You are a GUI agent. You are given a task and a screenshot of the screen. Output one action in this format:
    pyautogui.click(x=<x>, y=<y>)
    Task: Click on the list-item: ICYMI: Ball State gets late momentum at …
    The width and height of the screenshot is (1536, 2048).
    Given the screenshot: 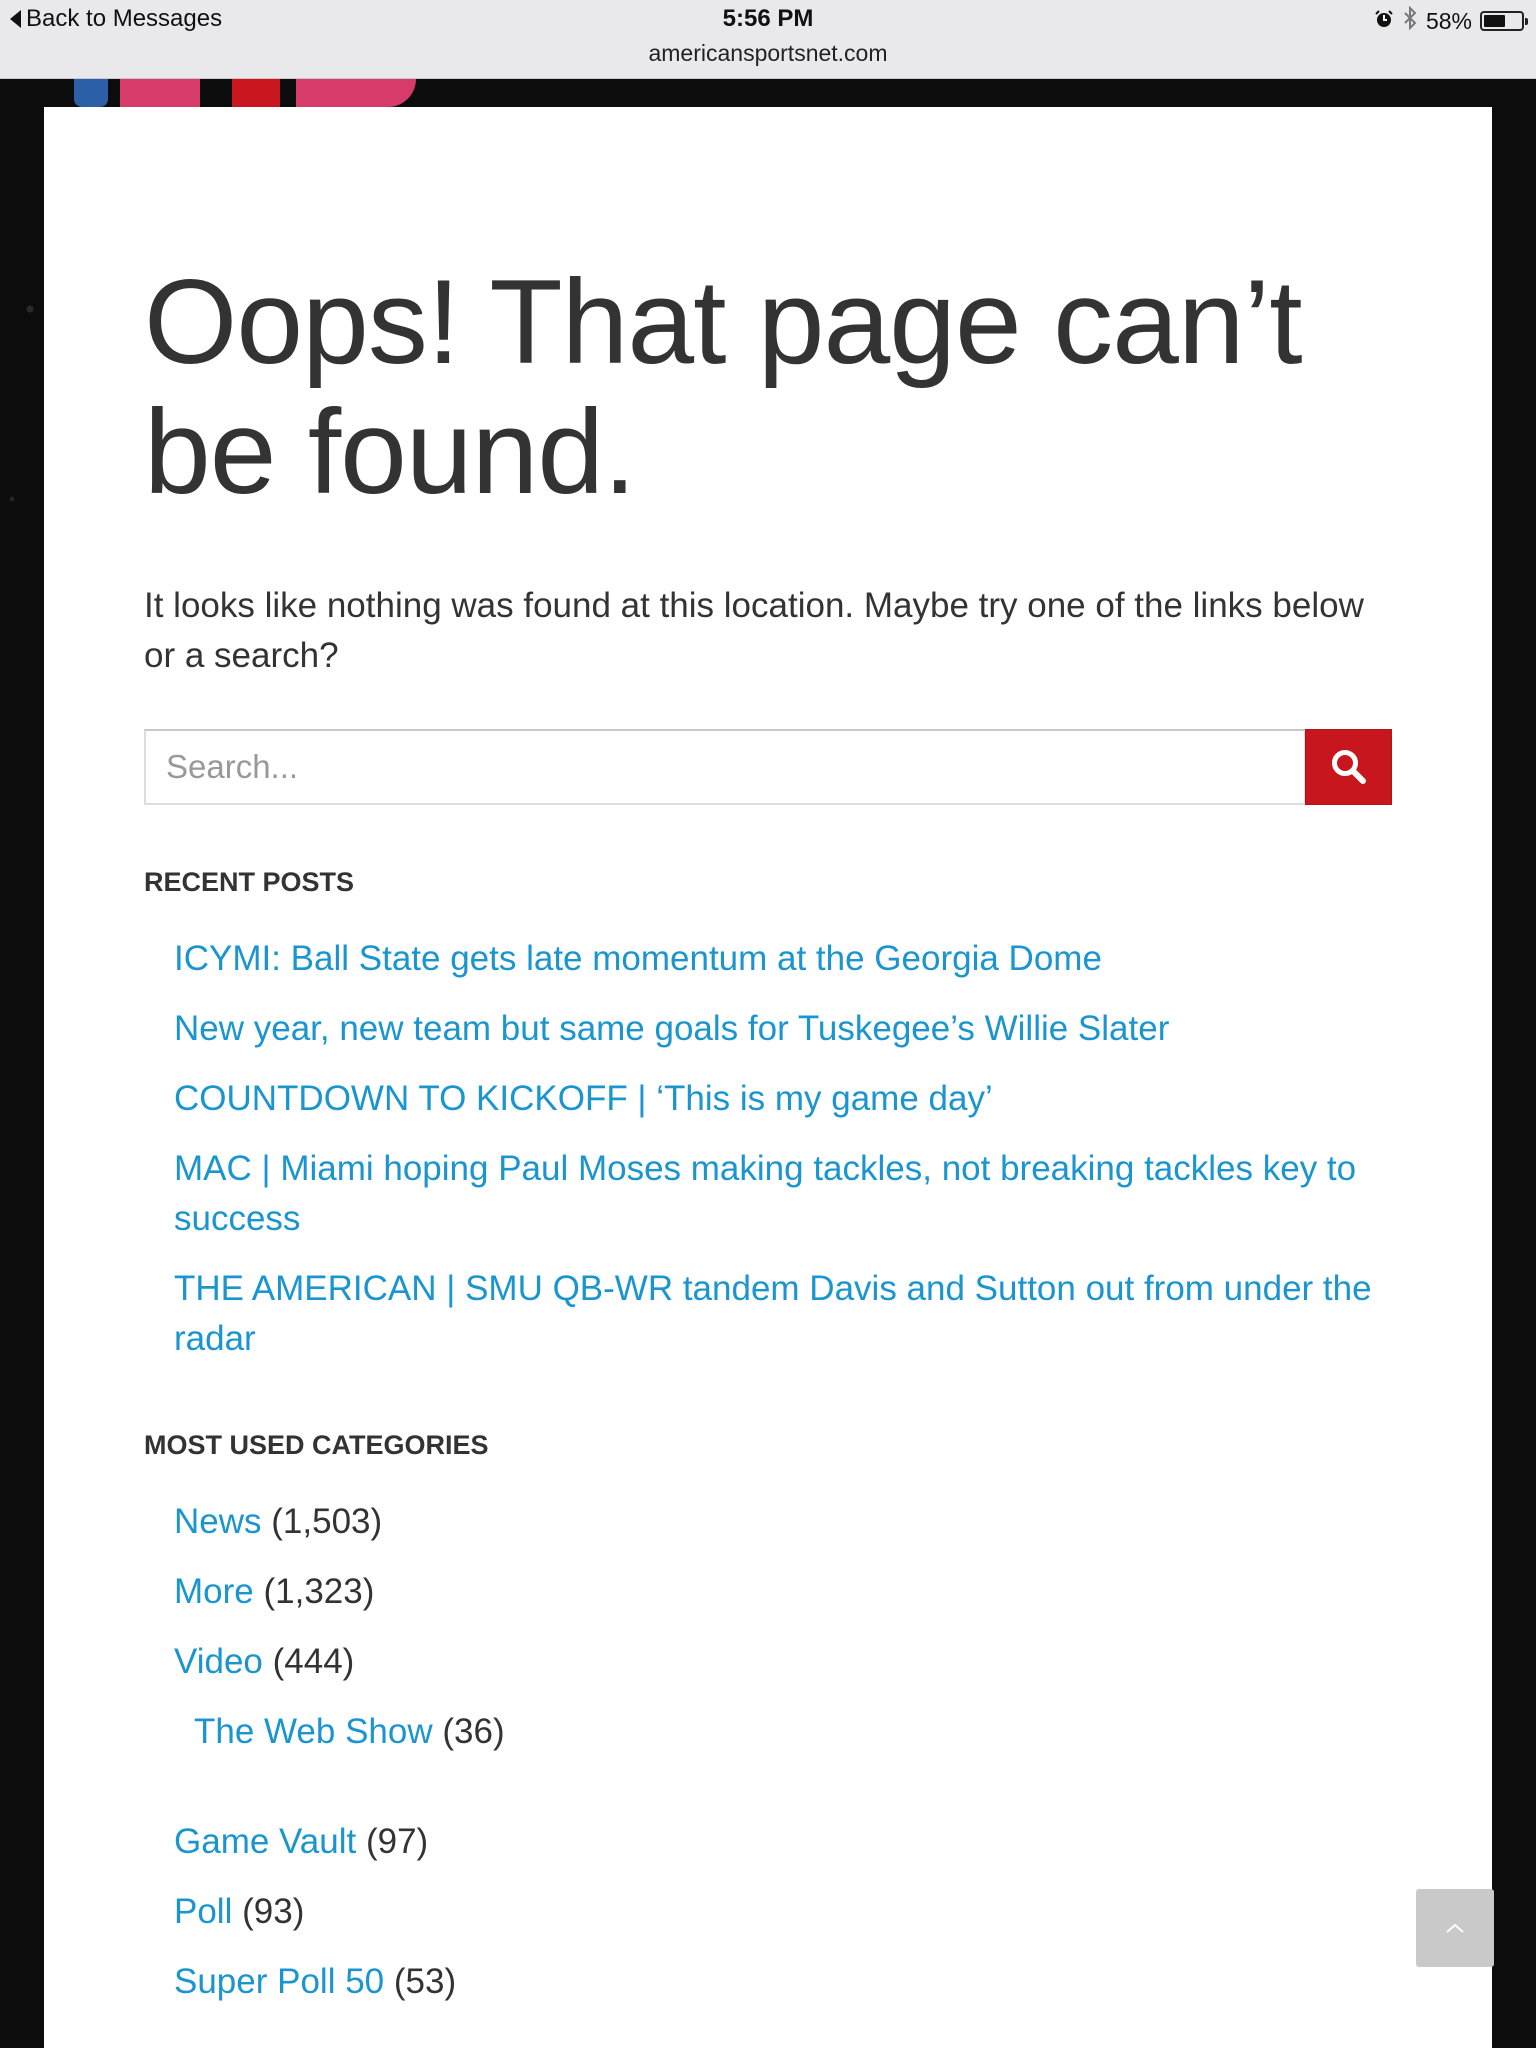 What is the action you would take?
    pyautogui.click(x=784, y=959)
    